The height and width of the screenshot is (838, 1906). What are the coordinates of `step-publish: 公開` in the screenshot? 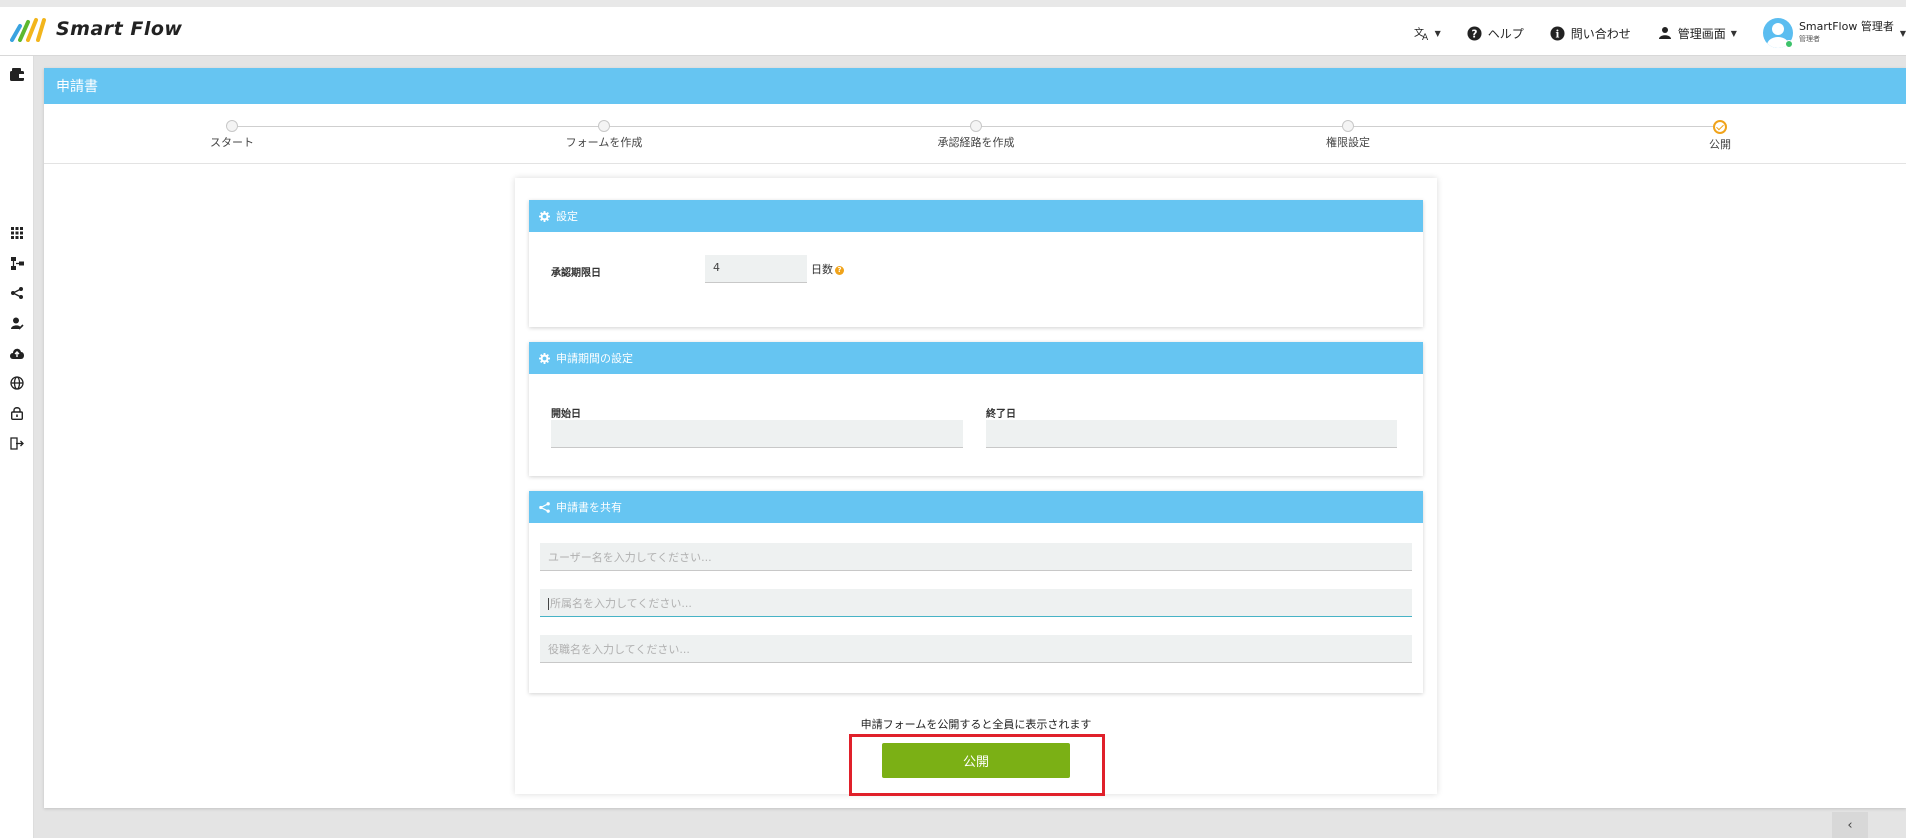 It's located at (1720, 136).